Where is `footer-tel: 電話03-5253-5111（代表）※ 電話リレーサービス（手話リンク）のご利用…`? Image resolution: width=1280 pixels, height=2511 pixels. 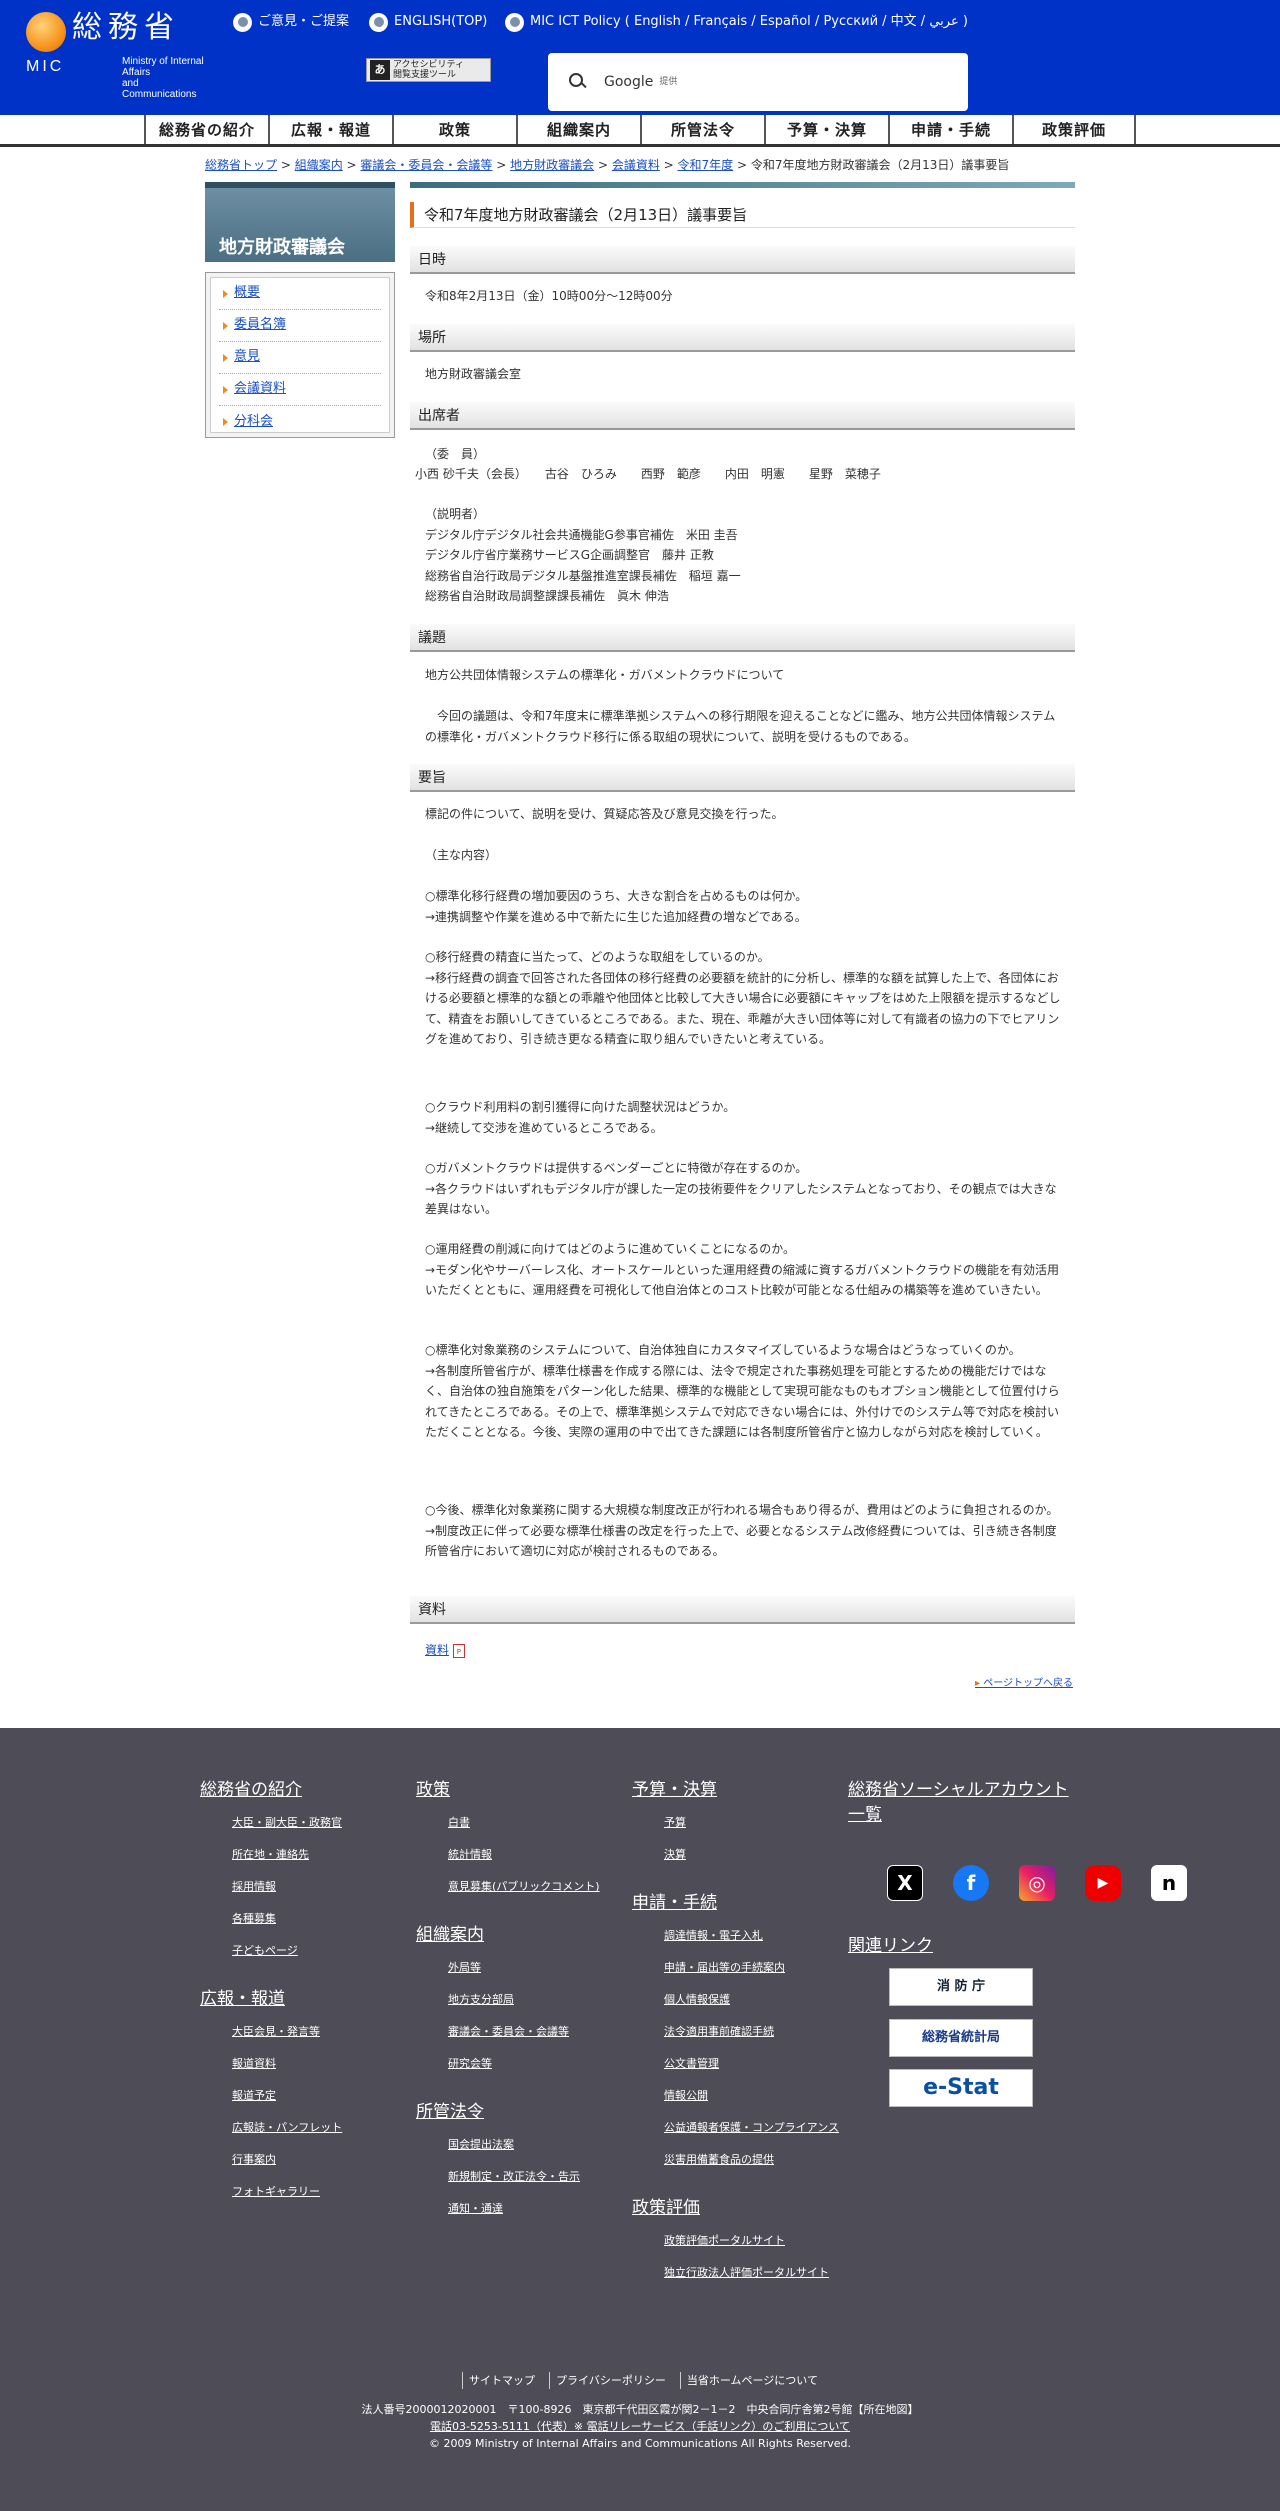
footer-tel: 電話03-5253-5111（代表）※ 電話リレーサービス（手話リンク）のご利用… is located at coordinates (640, 2426).